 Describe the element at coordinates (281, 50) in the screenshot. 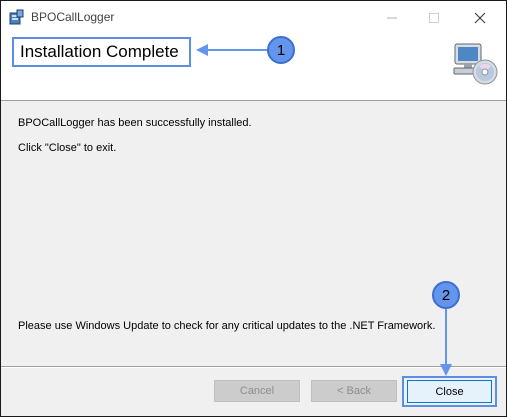

I see `callout-badge-1: 1` at that location.